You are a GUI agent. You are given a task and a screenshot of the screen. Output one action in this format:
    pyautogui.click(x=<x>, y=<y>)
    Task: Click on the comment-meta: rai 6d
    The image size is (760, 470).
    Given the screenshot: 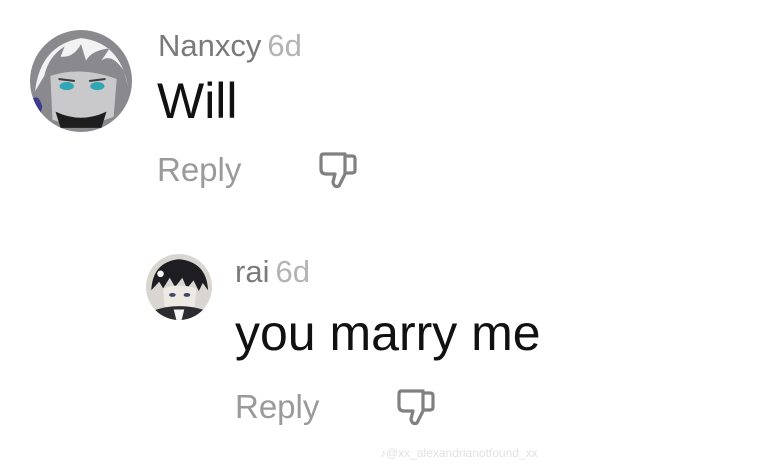 What is the action you would take?
    pyautogui.click(x=272, y=272)
    